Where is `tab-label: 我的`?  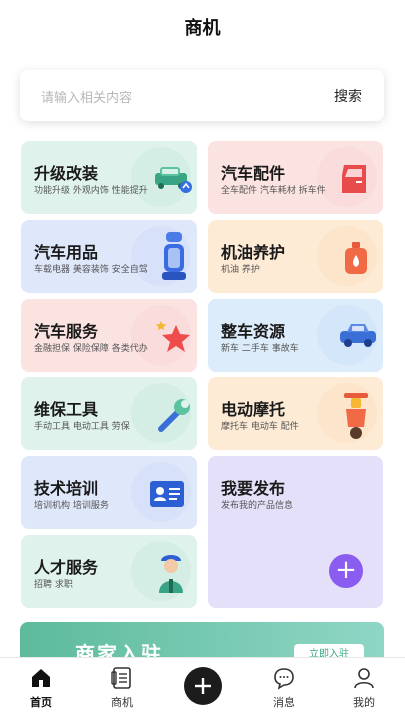
tab-label: 我的 is located at coordinates (364, 702).